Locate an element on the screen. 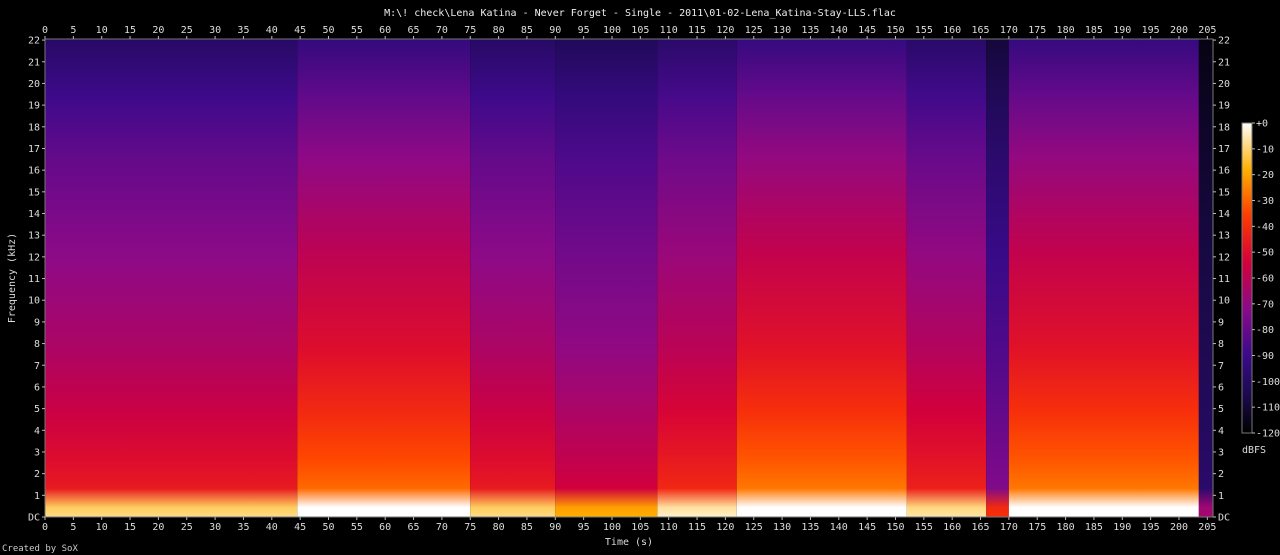 Image resolution: width=1280 pixels, height=555 pixels. x-tick-label-bottom: 0 is located at coordinates (45, 527).